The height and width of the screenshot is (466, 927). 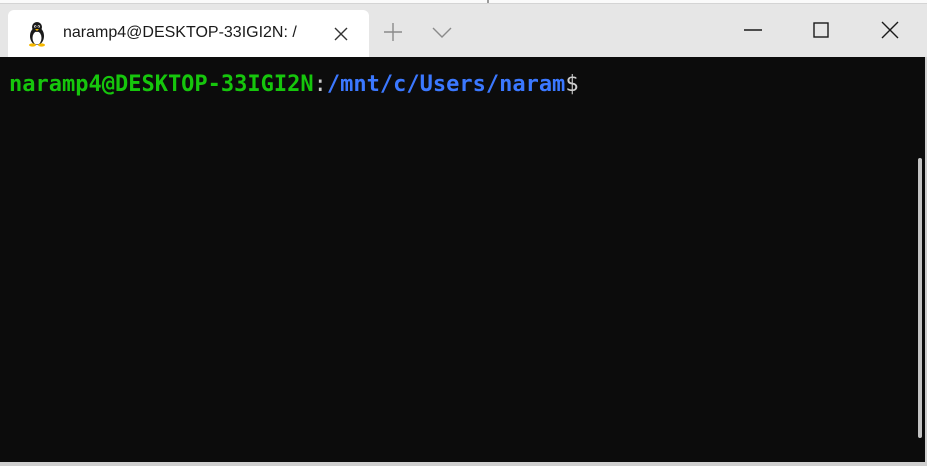 What do you see at coordinates (393, 32) in the screenshot?
I see `plus-icon` at bounding box center [393, 32].